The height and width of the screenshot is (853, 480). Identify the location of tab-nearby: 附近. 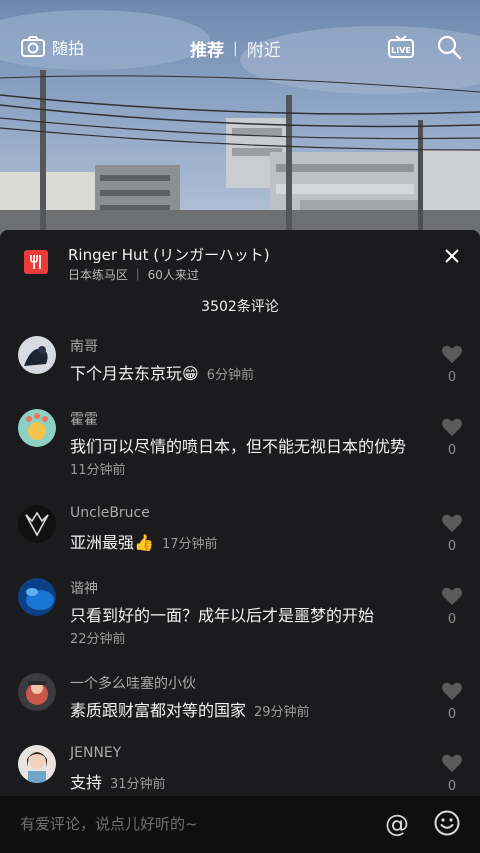
(264, 48).